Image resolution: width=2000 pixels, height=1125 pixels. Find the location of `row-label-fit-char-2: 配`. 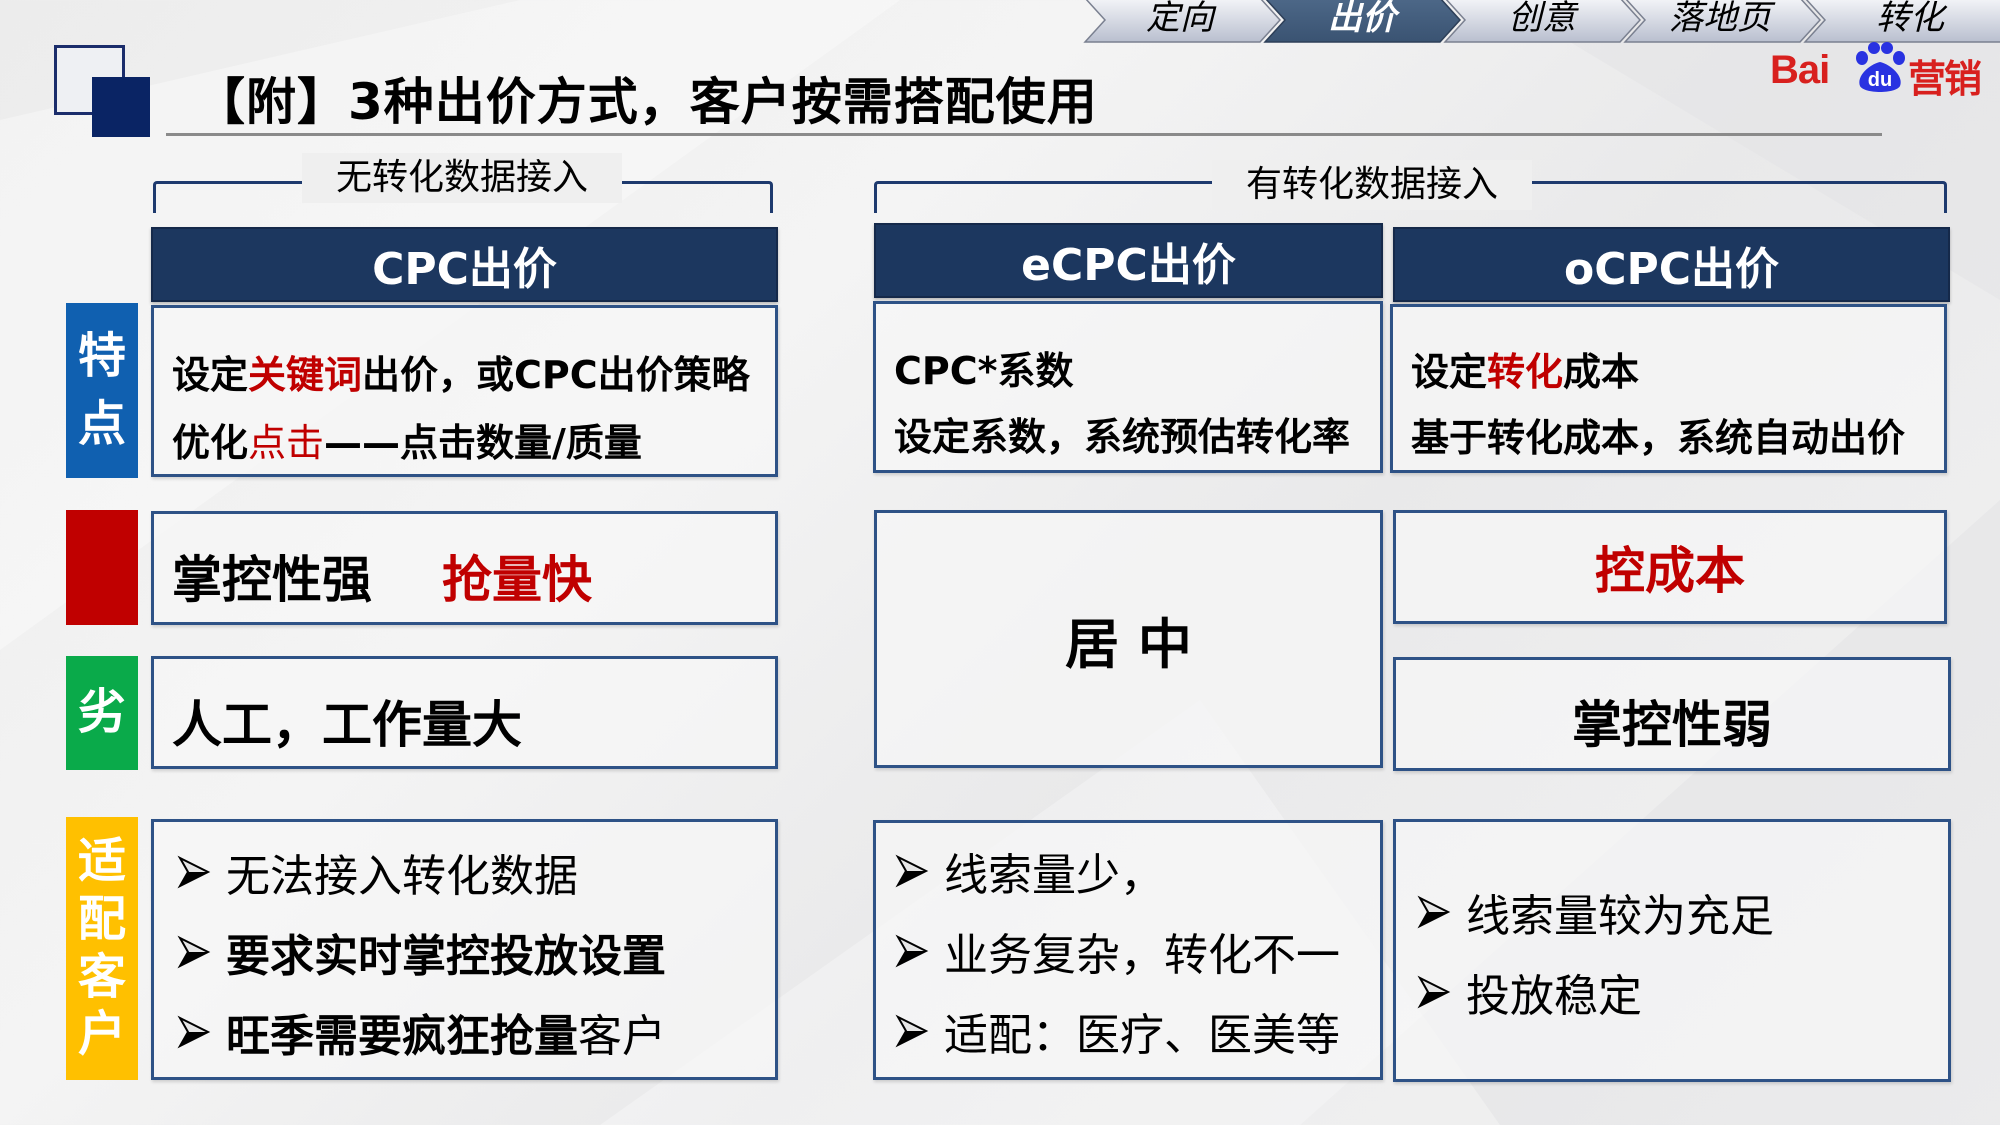

row-label-fit-char-2: 配 is located at coordinates (101, 918).